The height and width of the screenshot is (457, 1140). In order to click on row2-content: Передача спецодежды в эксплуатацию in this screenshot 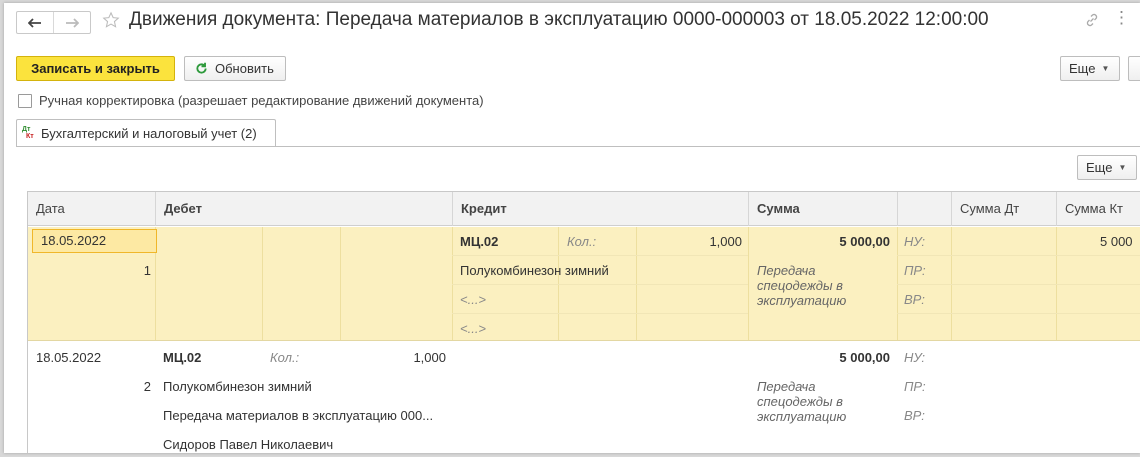, I will do `click(802, 401)`.